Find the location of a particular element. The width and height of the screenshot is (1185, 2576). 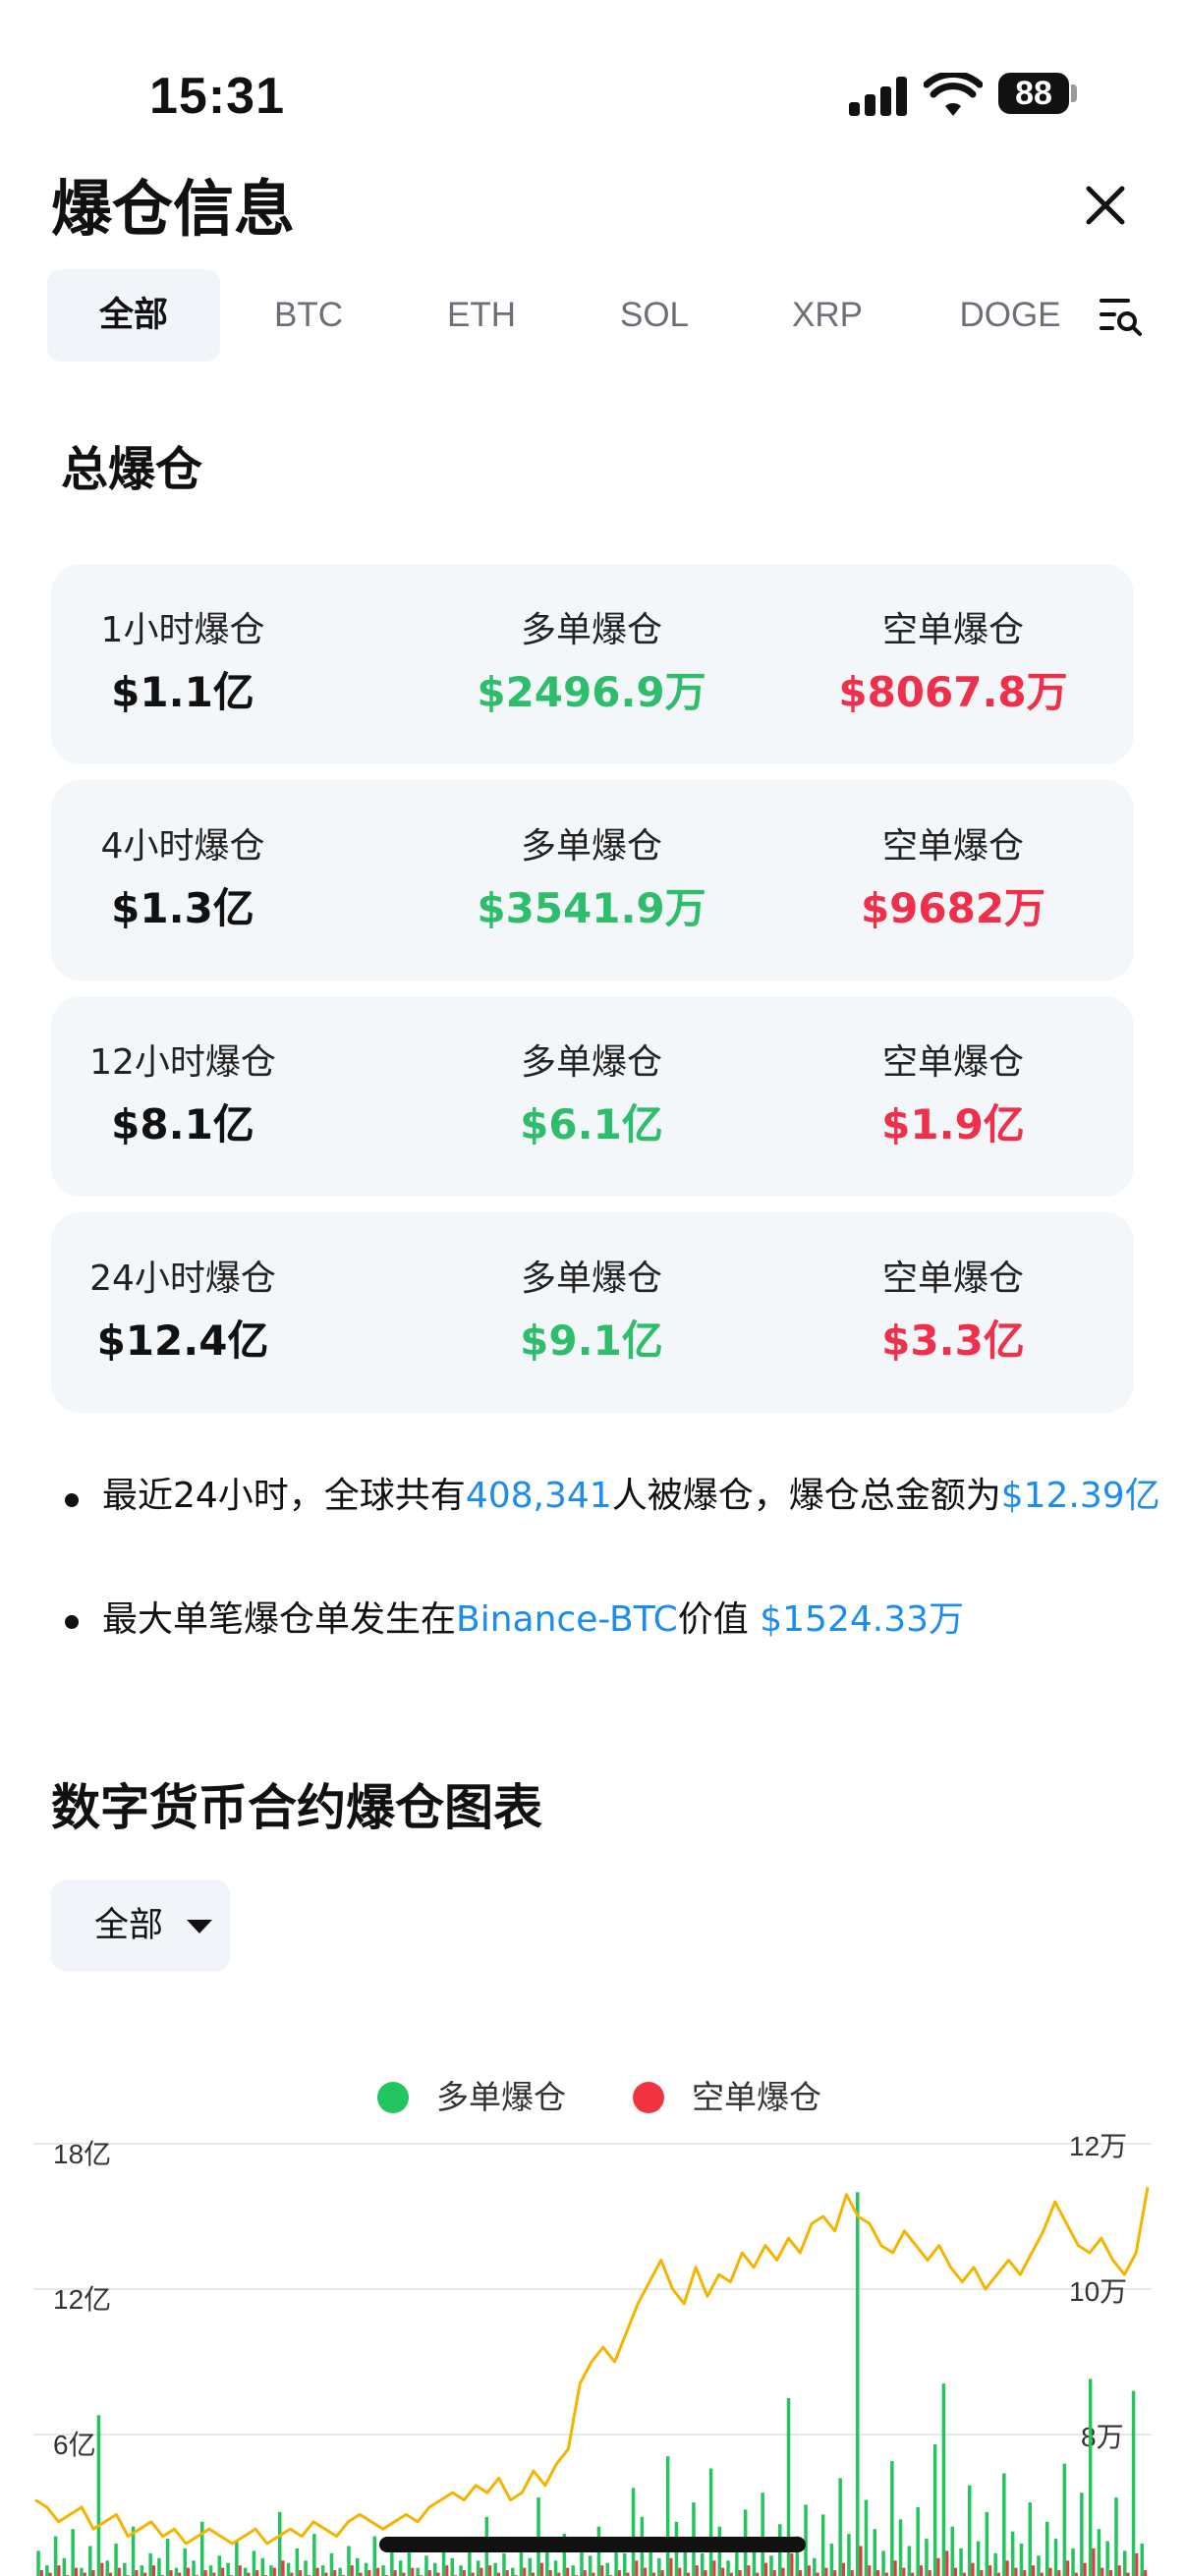

legend-short-label: 空单爆仓 is located at coordinates (757, 2097).